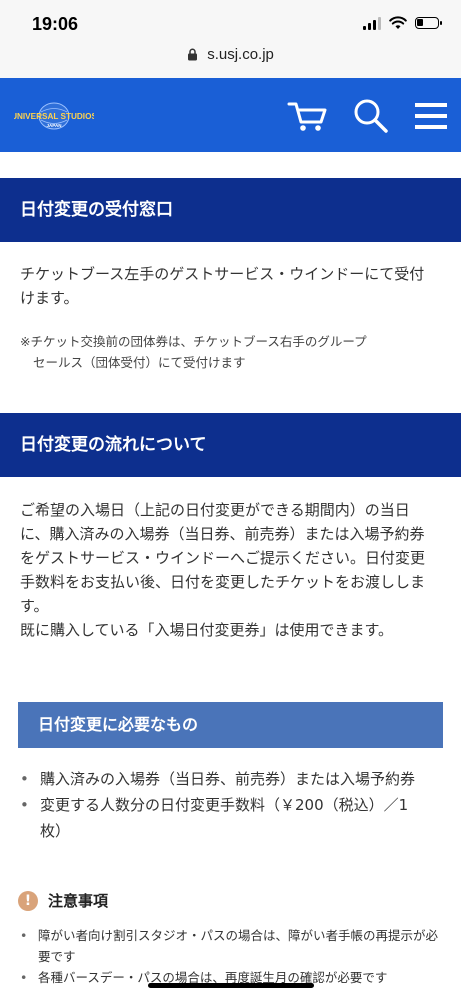 The height and width of the screenshot is (999, 461). What do you see at coordinates (54, 125) in the screenshot?
I see `logo-subtext: JAPAN` at bounding box center [54, 125].